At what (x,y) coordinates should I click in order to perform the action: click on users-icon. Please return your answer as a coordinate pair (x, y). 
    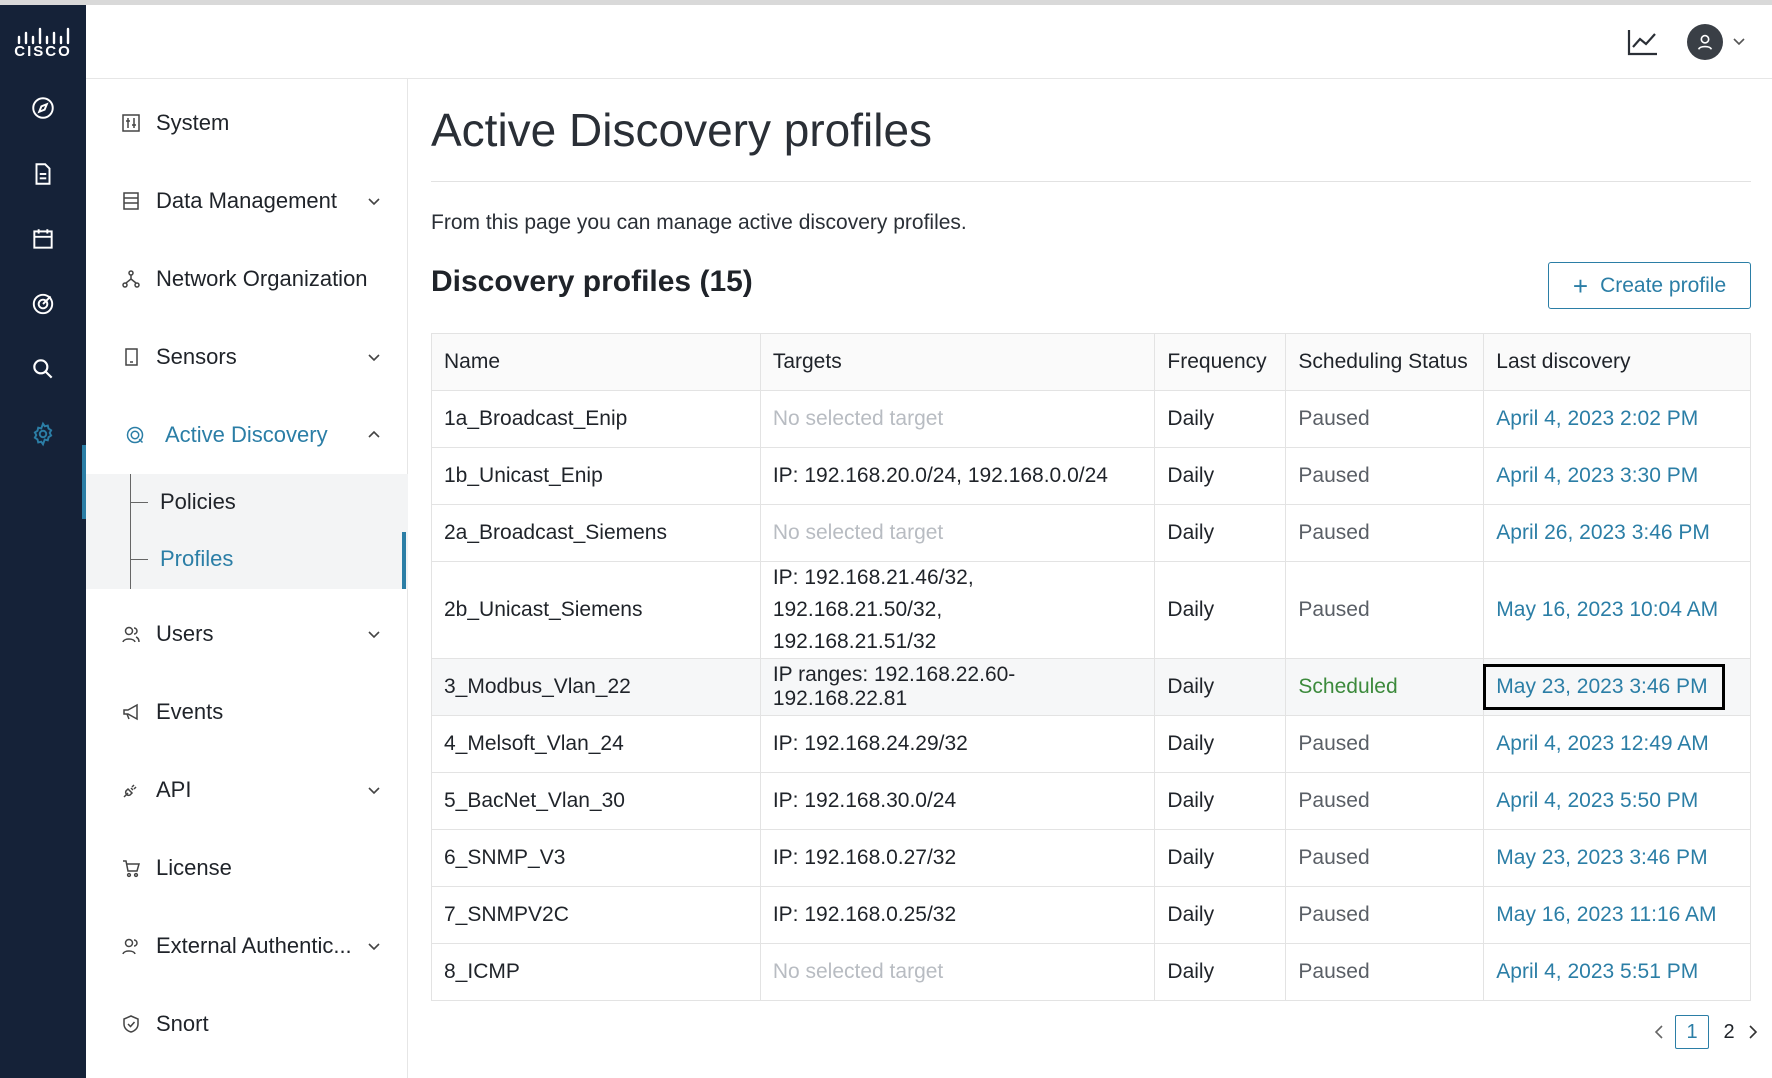
    Looking at the image, I should click on (131, 634).